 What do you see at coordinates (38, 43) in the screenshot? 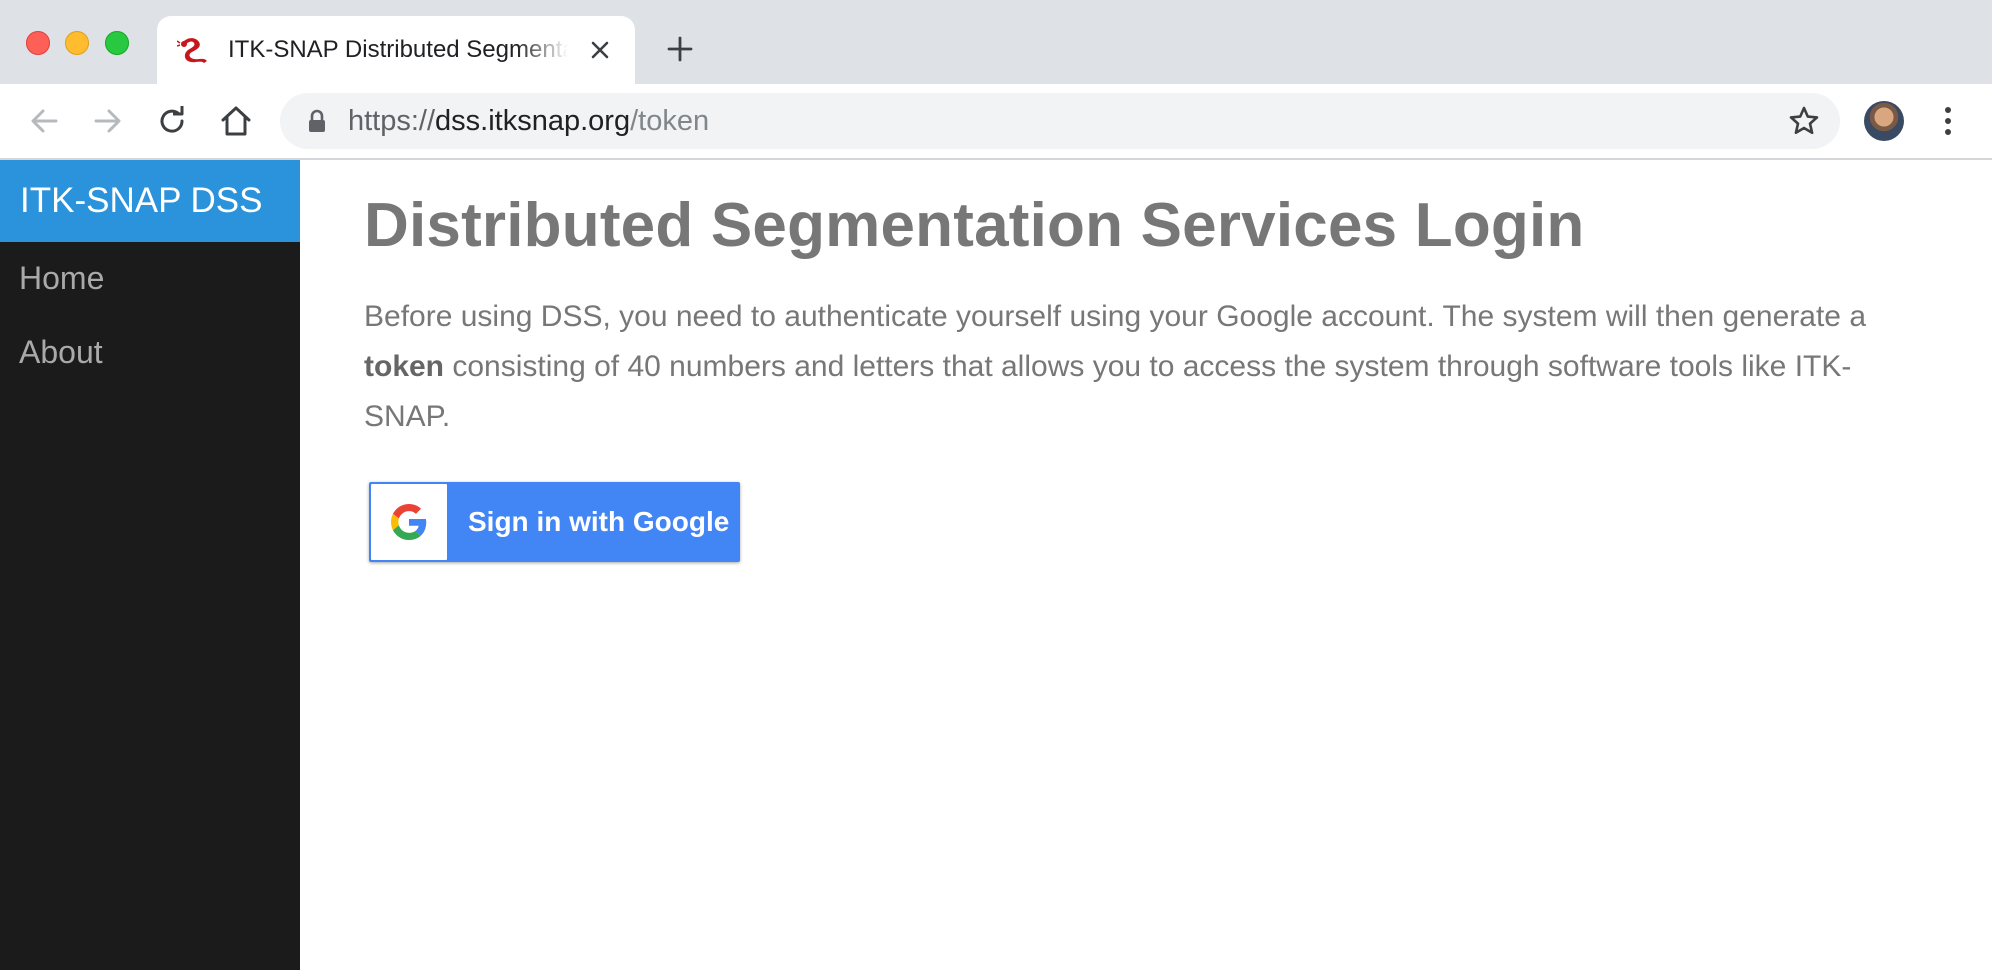
I see `window-close-button` at bounding box center [38, 43].